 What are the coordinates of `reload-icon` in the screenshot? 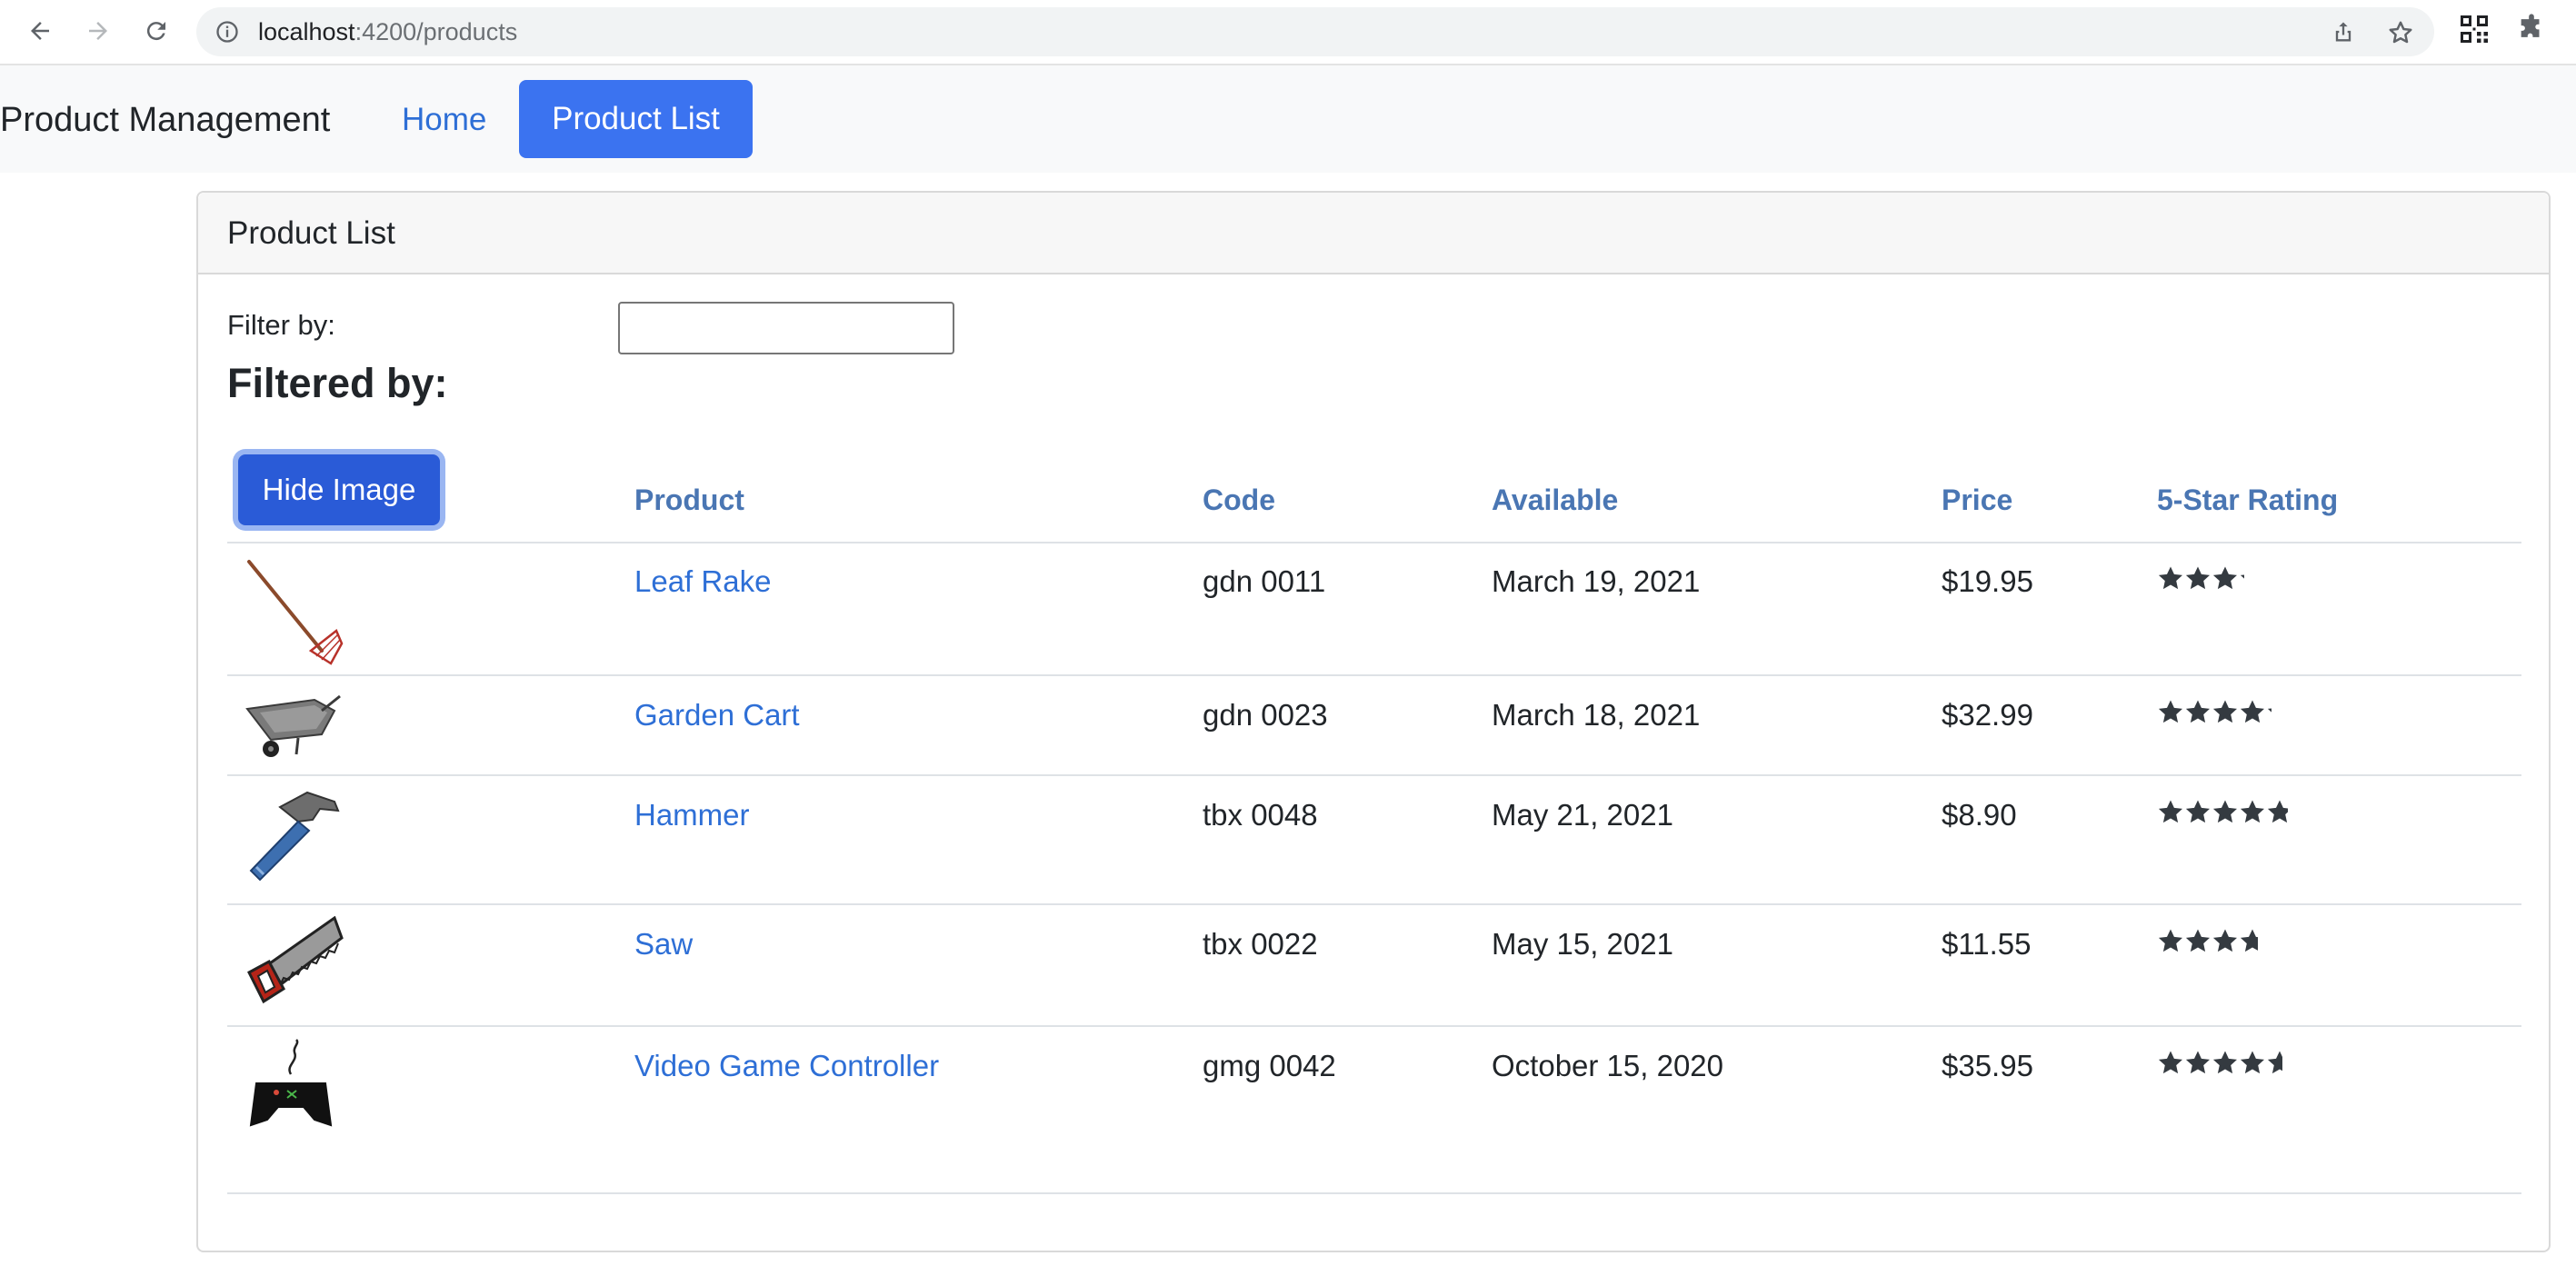 It's located at (156, 31).